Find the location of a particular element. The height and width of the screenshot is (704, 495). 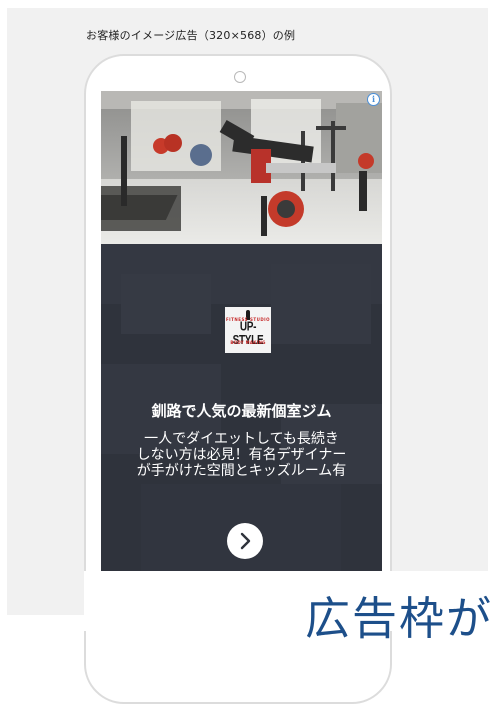

ad-body-line: 一人でダイエットしても長続き is located at coordinates (241, 439).